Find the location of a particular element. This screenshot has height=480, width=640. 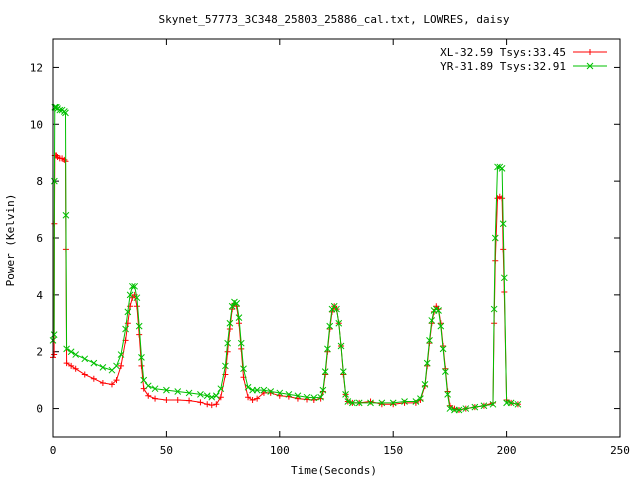

x-tick-label: 150 is located at coordinates (393, 450).